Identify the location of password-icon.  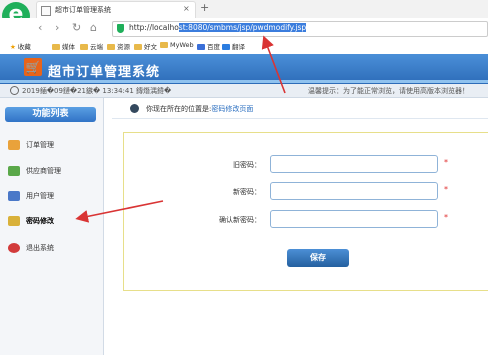
(14, 221).